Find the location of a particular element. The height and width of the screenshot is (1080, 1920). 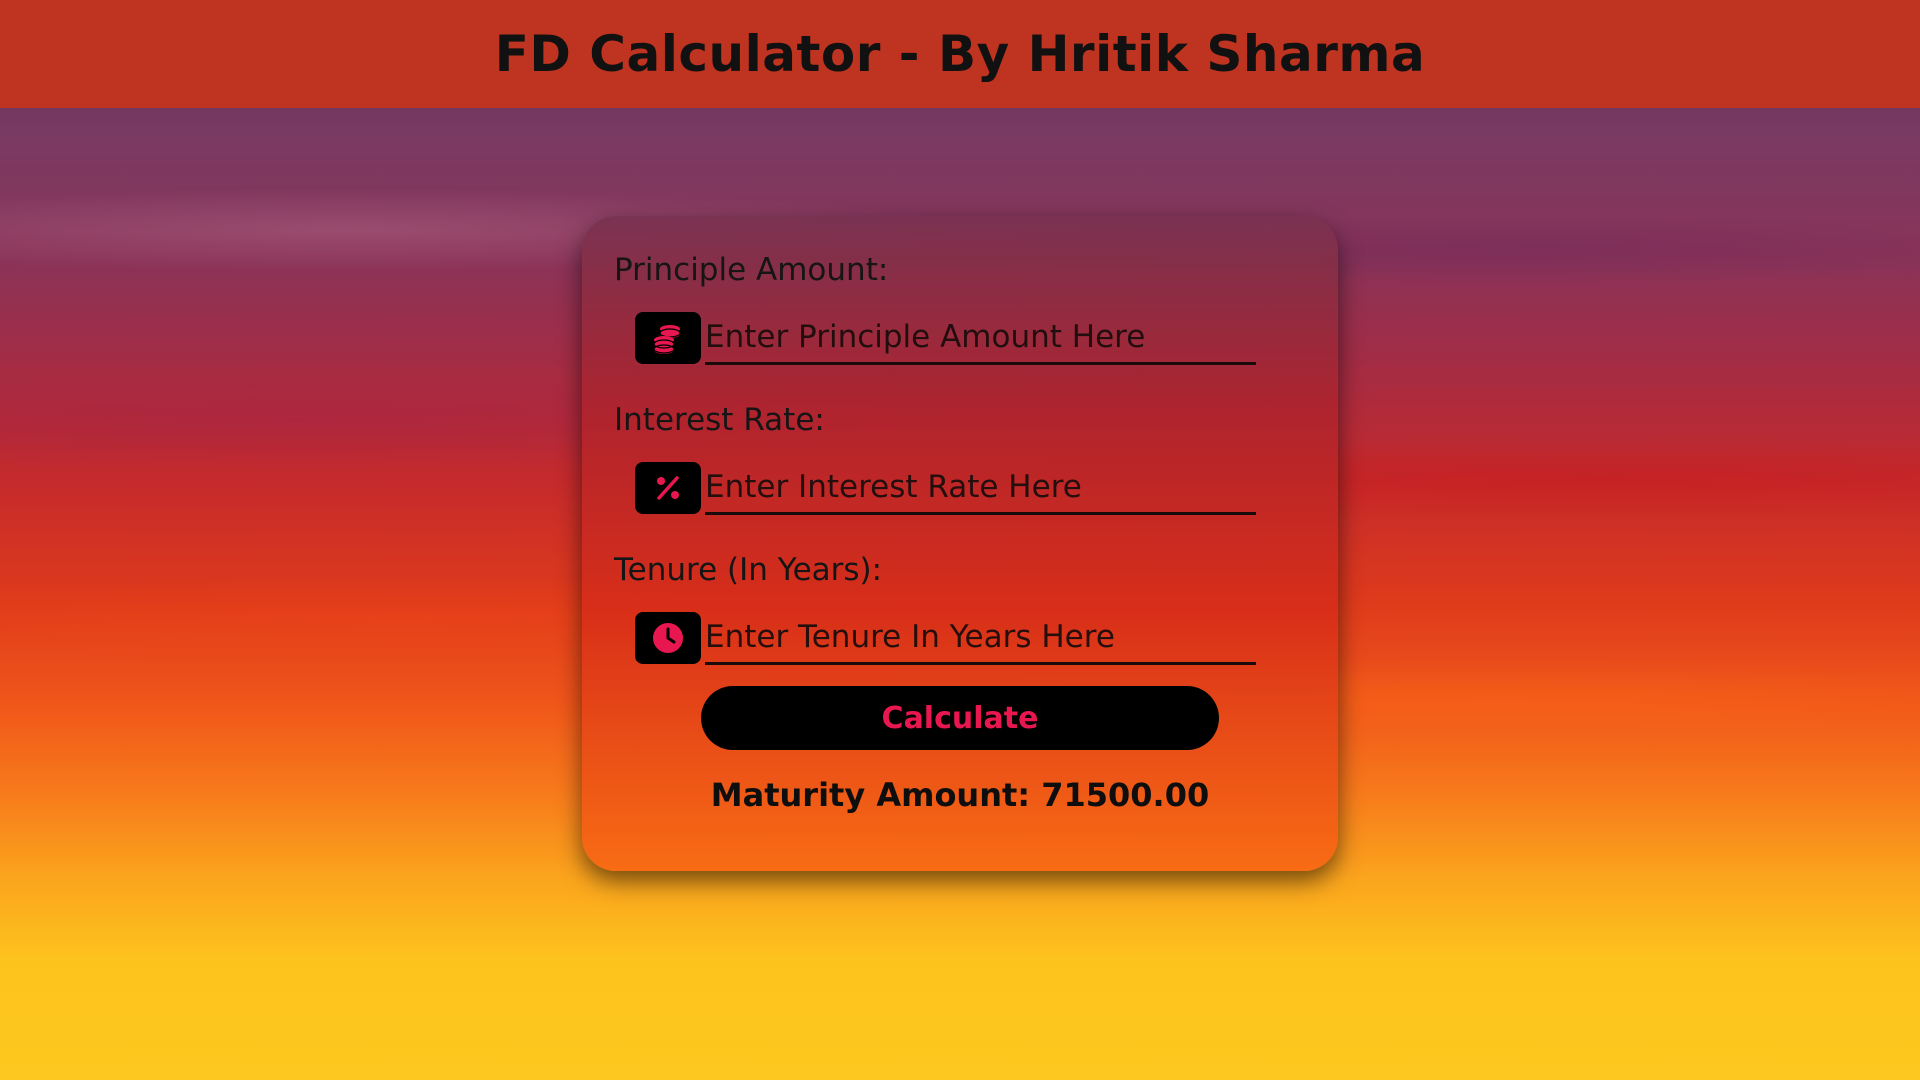

interest-rate-row is located at coordinates (976, 489).